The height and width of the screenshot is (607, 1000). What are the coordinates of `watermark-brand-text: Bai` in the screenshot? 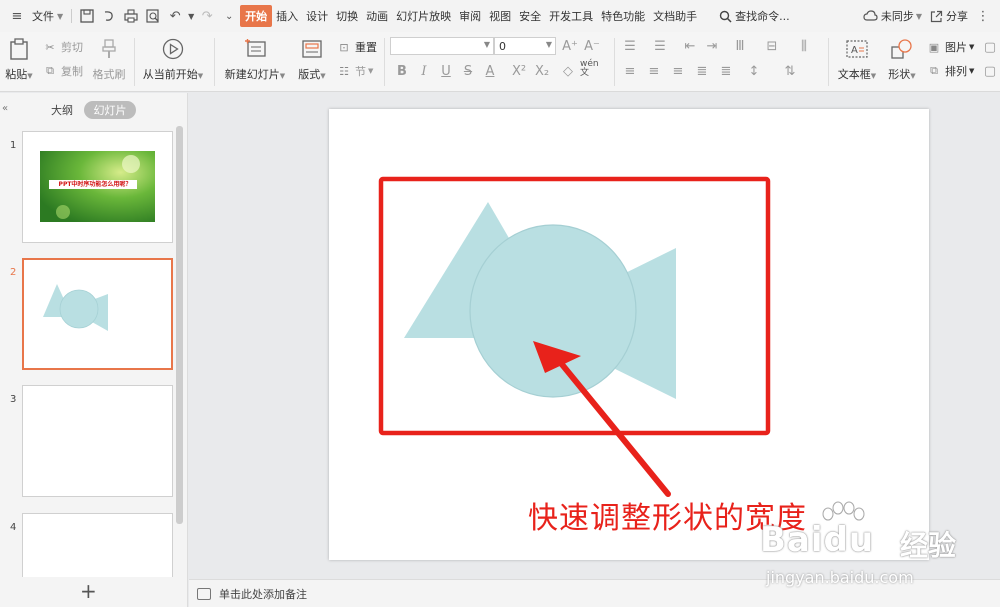 It's located at (792, 540).